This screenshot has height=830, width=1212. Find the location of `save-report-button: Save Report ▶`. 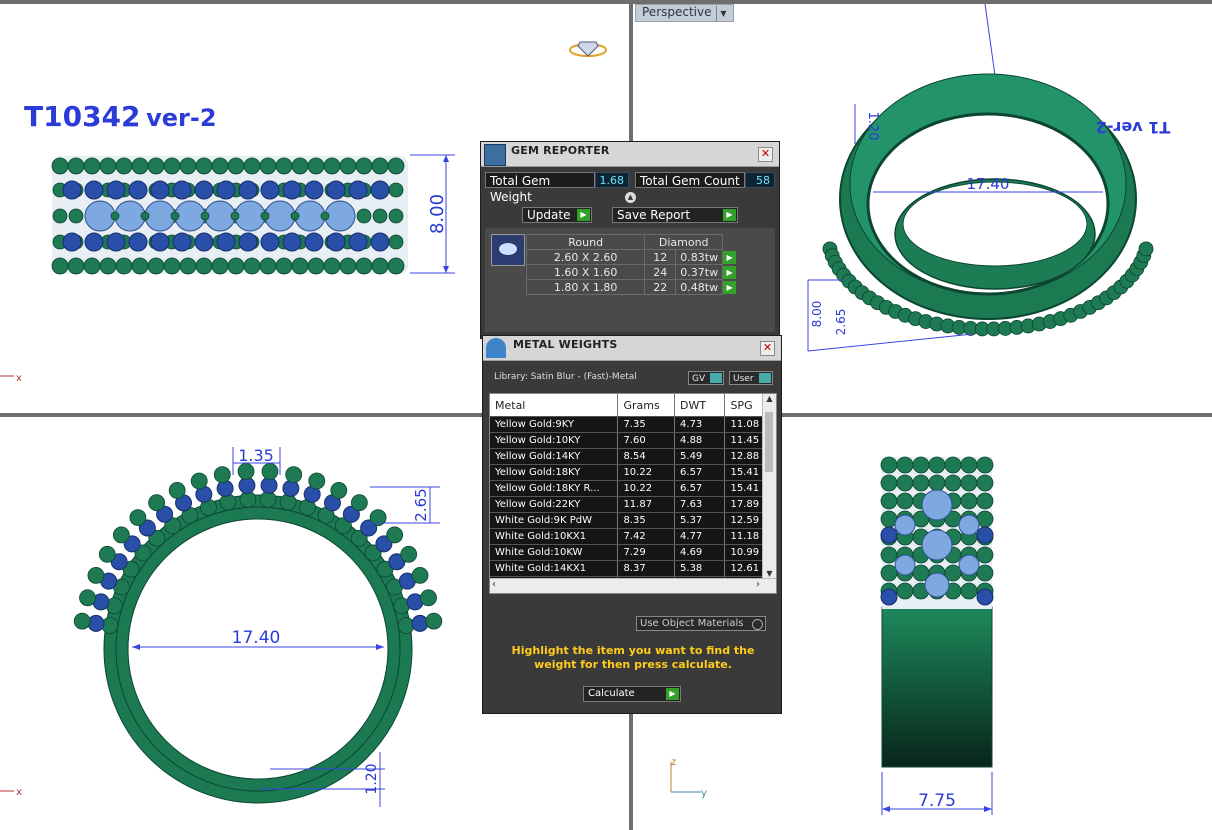

save-report-button: Save Report ▶ is located at coordinates (675, 215).